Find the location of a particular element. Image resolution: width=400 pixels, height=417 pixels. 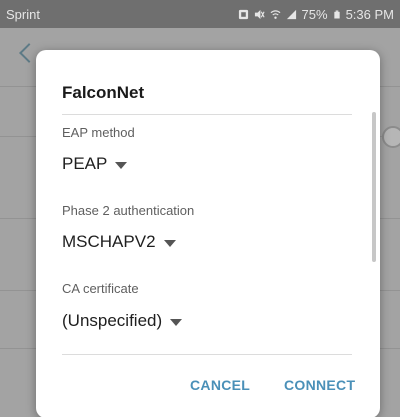

cancel-button: CANCEL is located at coordinates (220, 385).